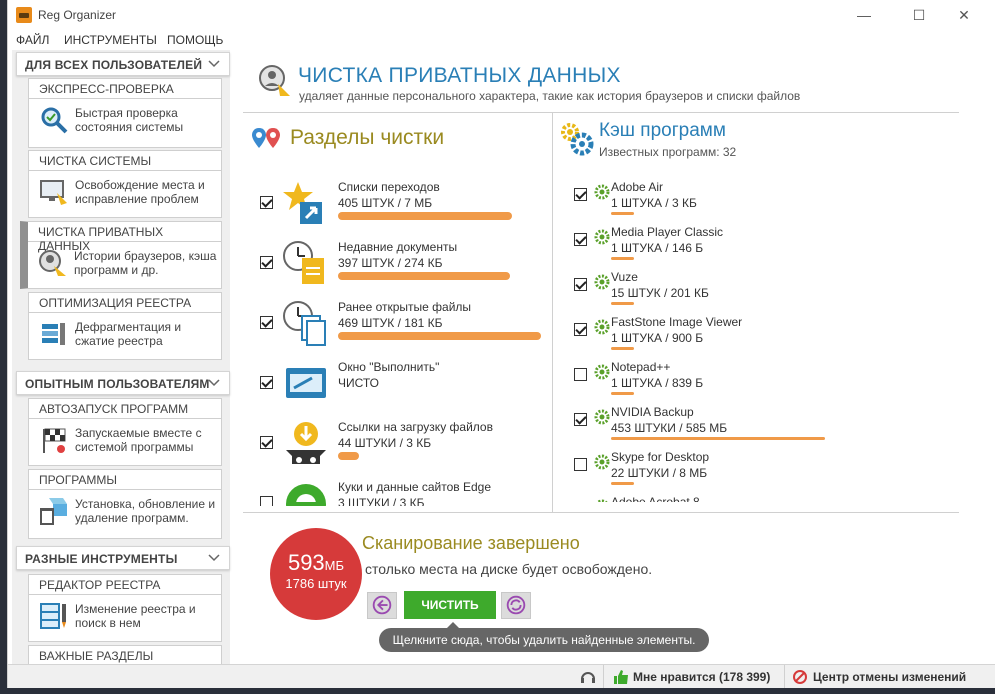 Image resolution: width=995 pixels, height=694 pixels. What do you see at coordinates (406, 493) in the screenshot?
I see `cleanup-item: Куки и данные сайтов Edge 3 ШТУКИ / 3 КБ` at bounding box center [406, 493].